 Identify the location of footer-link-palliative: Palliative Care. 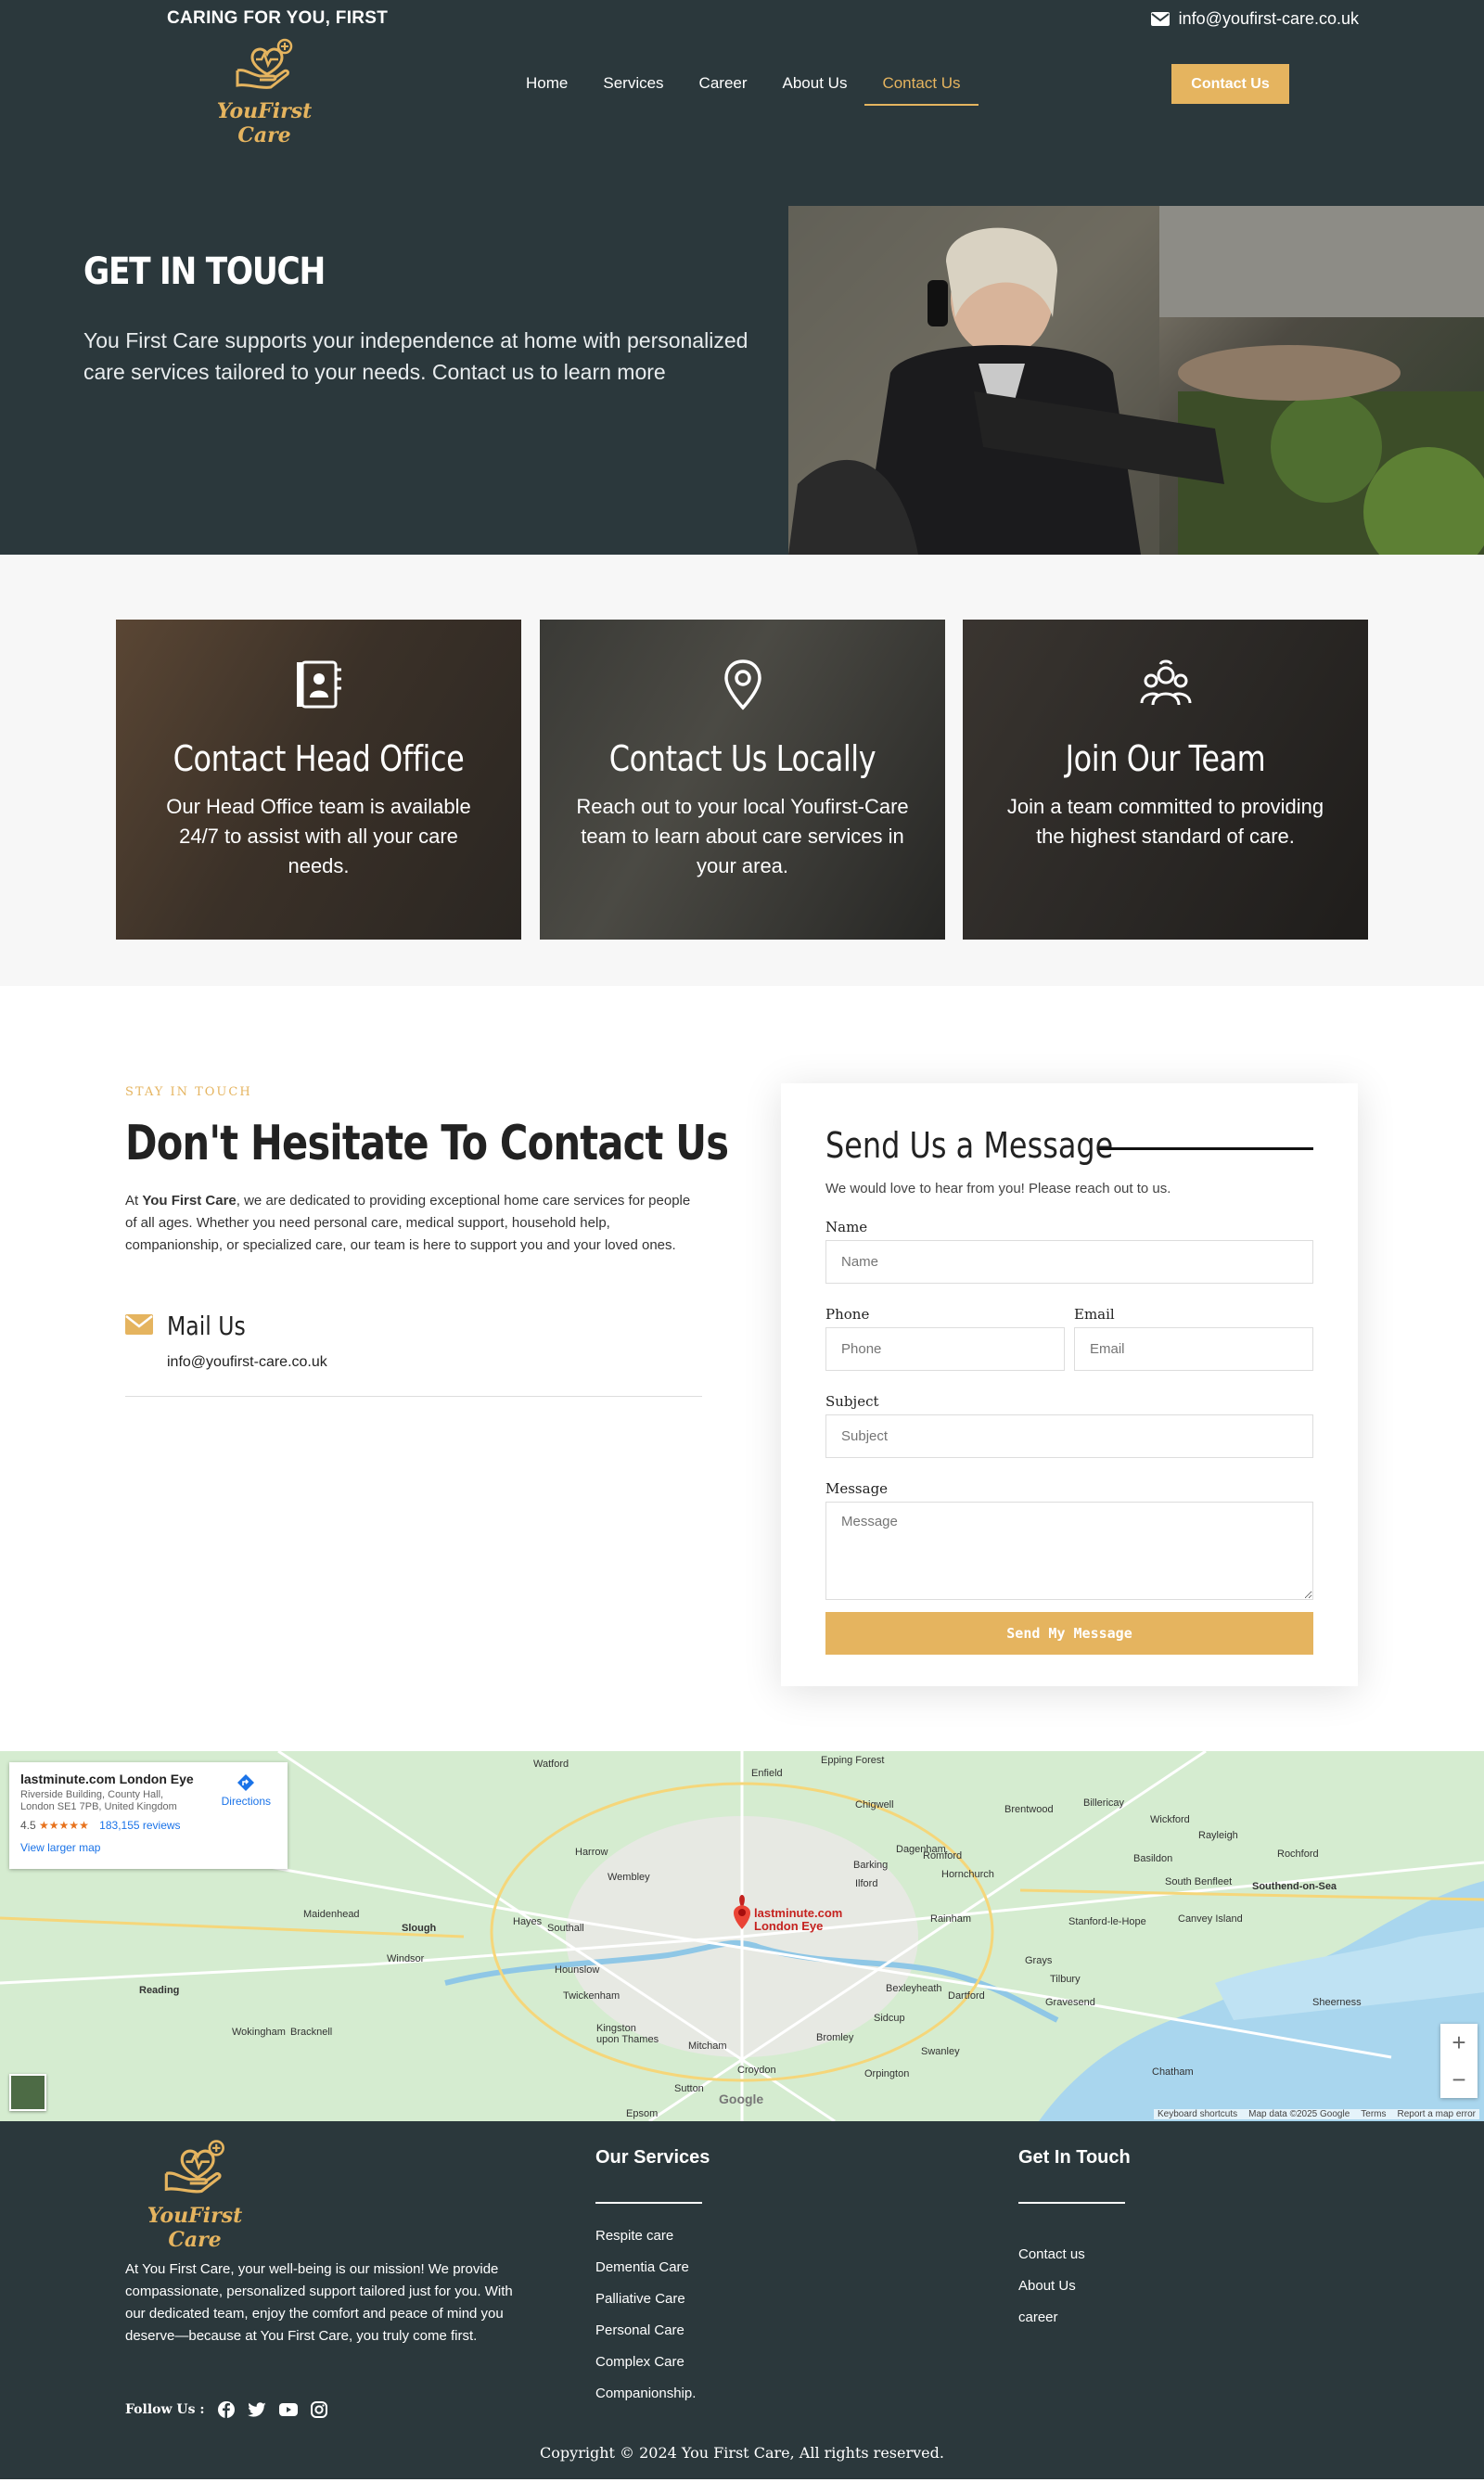
(652, 2299).